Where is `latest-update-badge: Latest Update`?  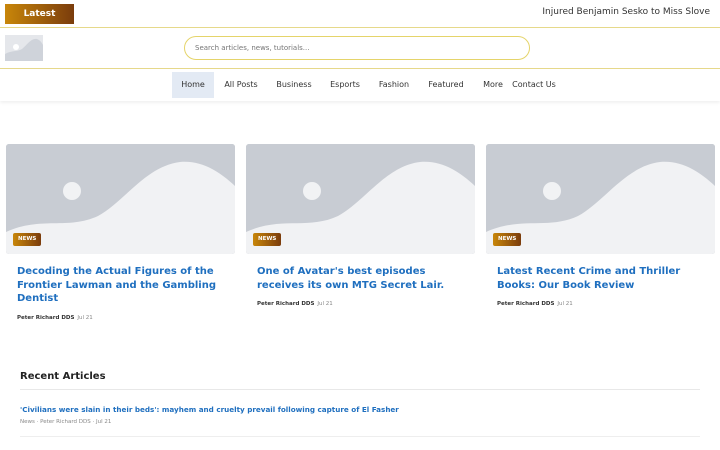 latest-update-badge: Latest Update is located at coordinates (39, 21).